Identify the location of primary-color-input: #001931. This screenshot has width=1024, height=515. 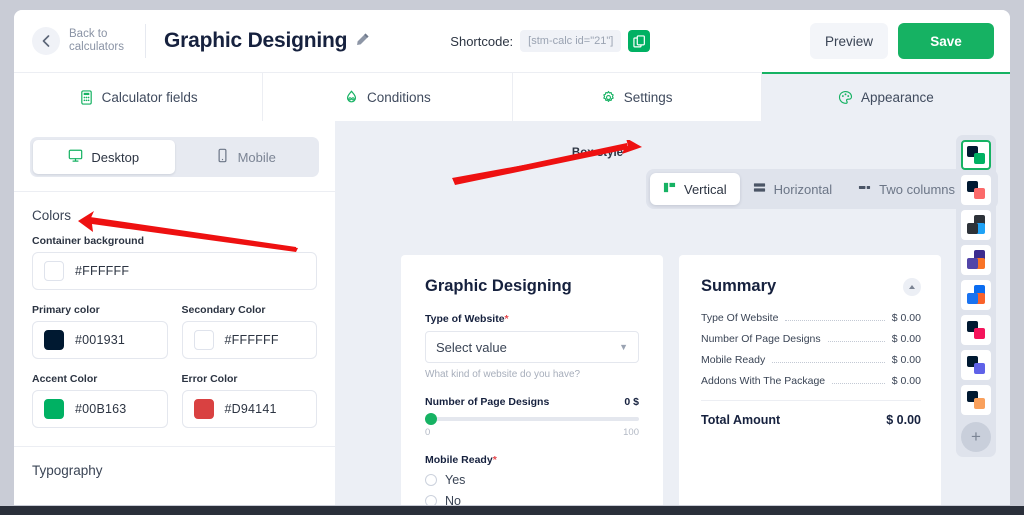
(100, 340).